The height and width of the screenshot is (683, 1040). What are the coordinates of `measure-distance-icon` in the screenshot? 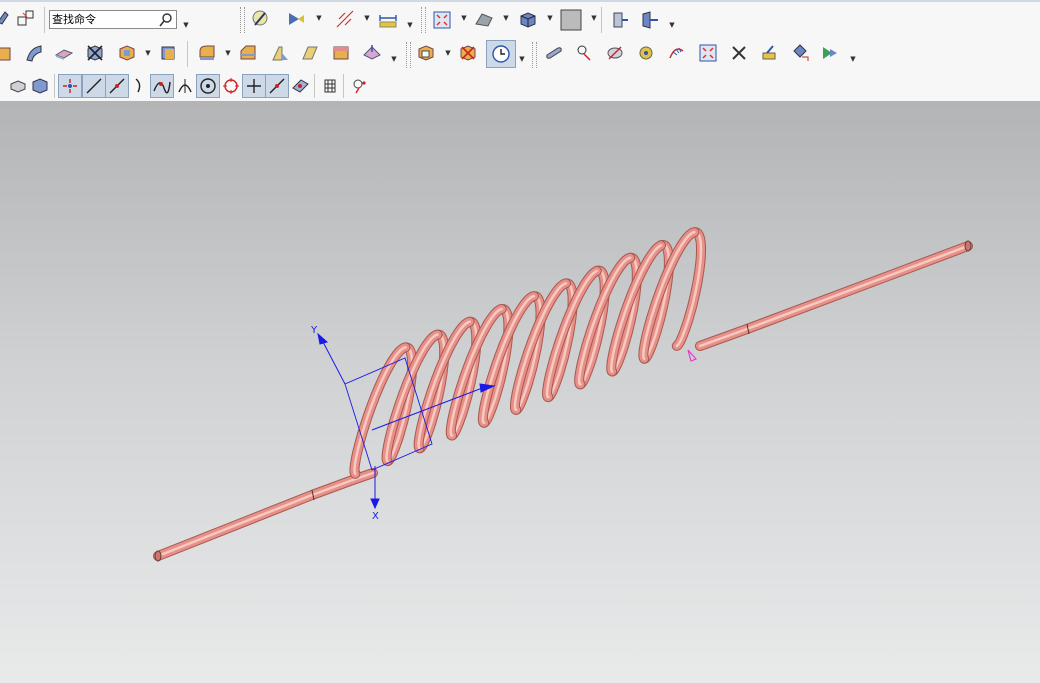 It's located at (388, 20).